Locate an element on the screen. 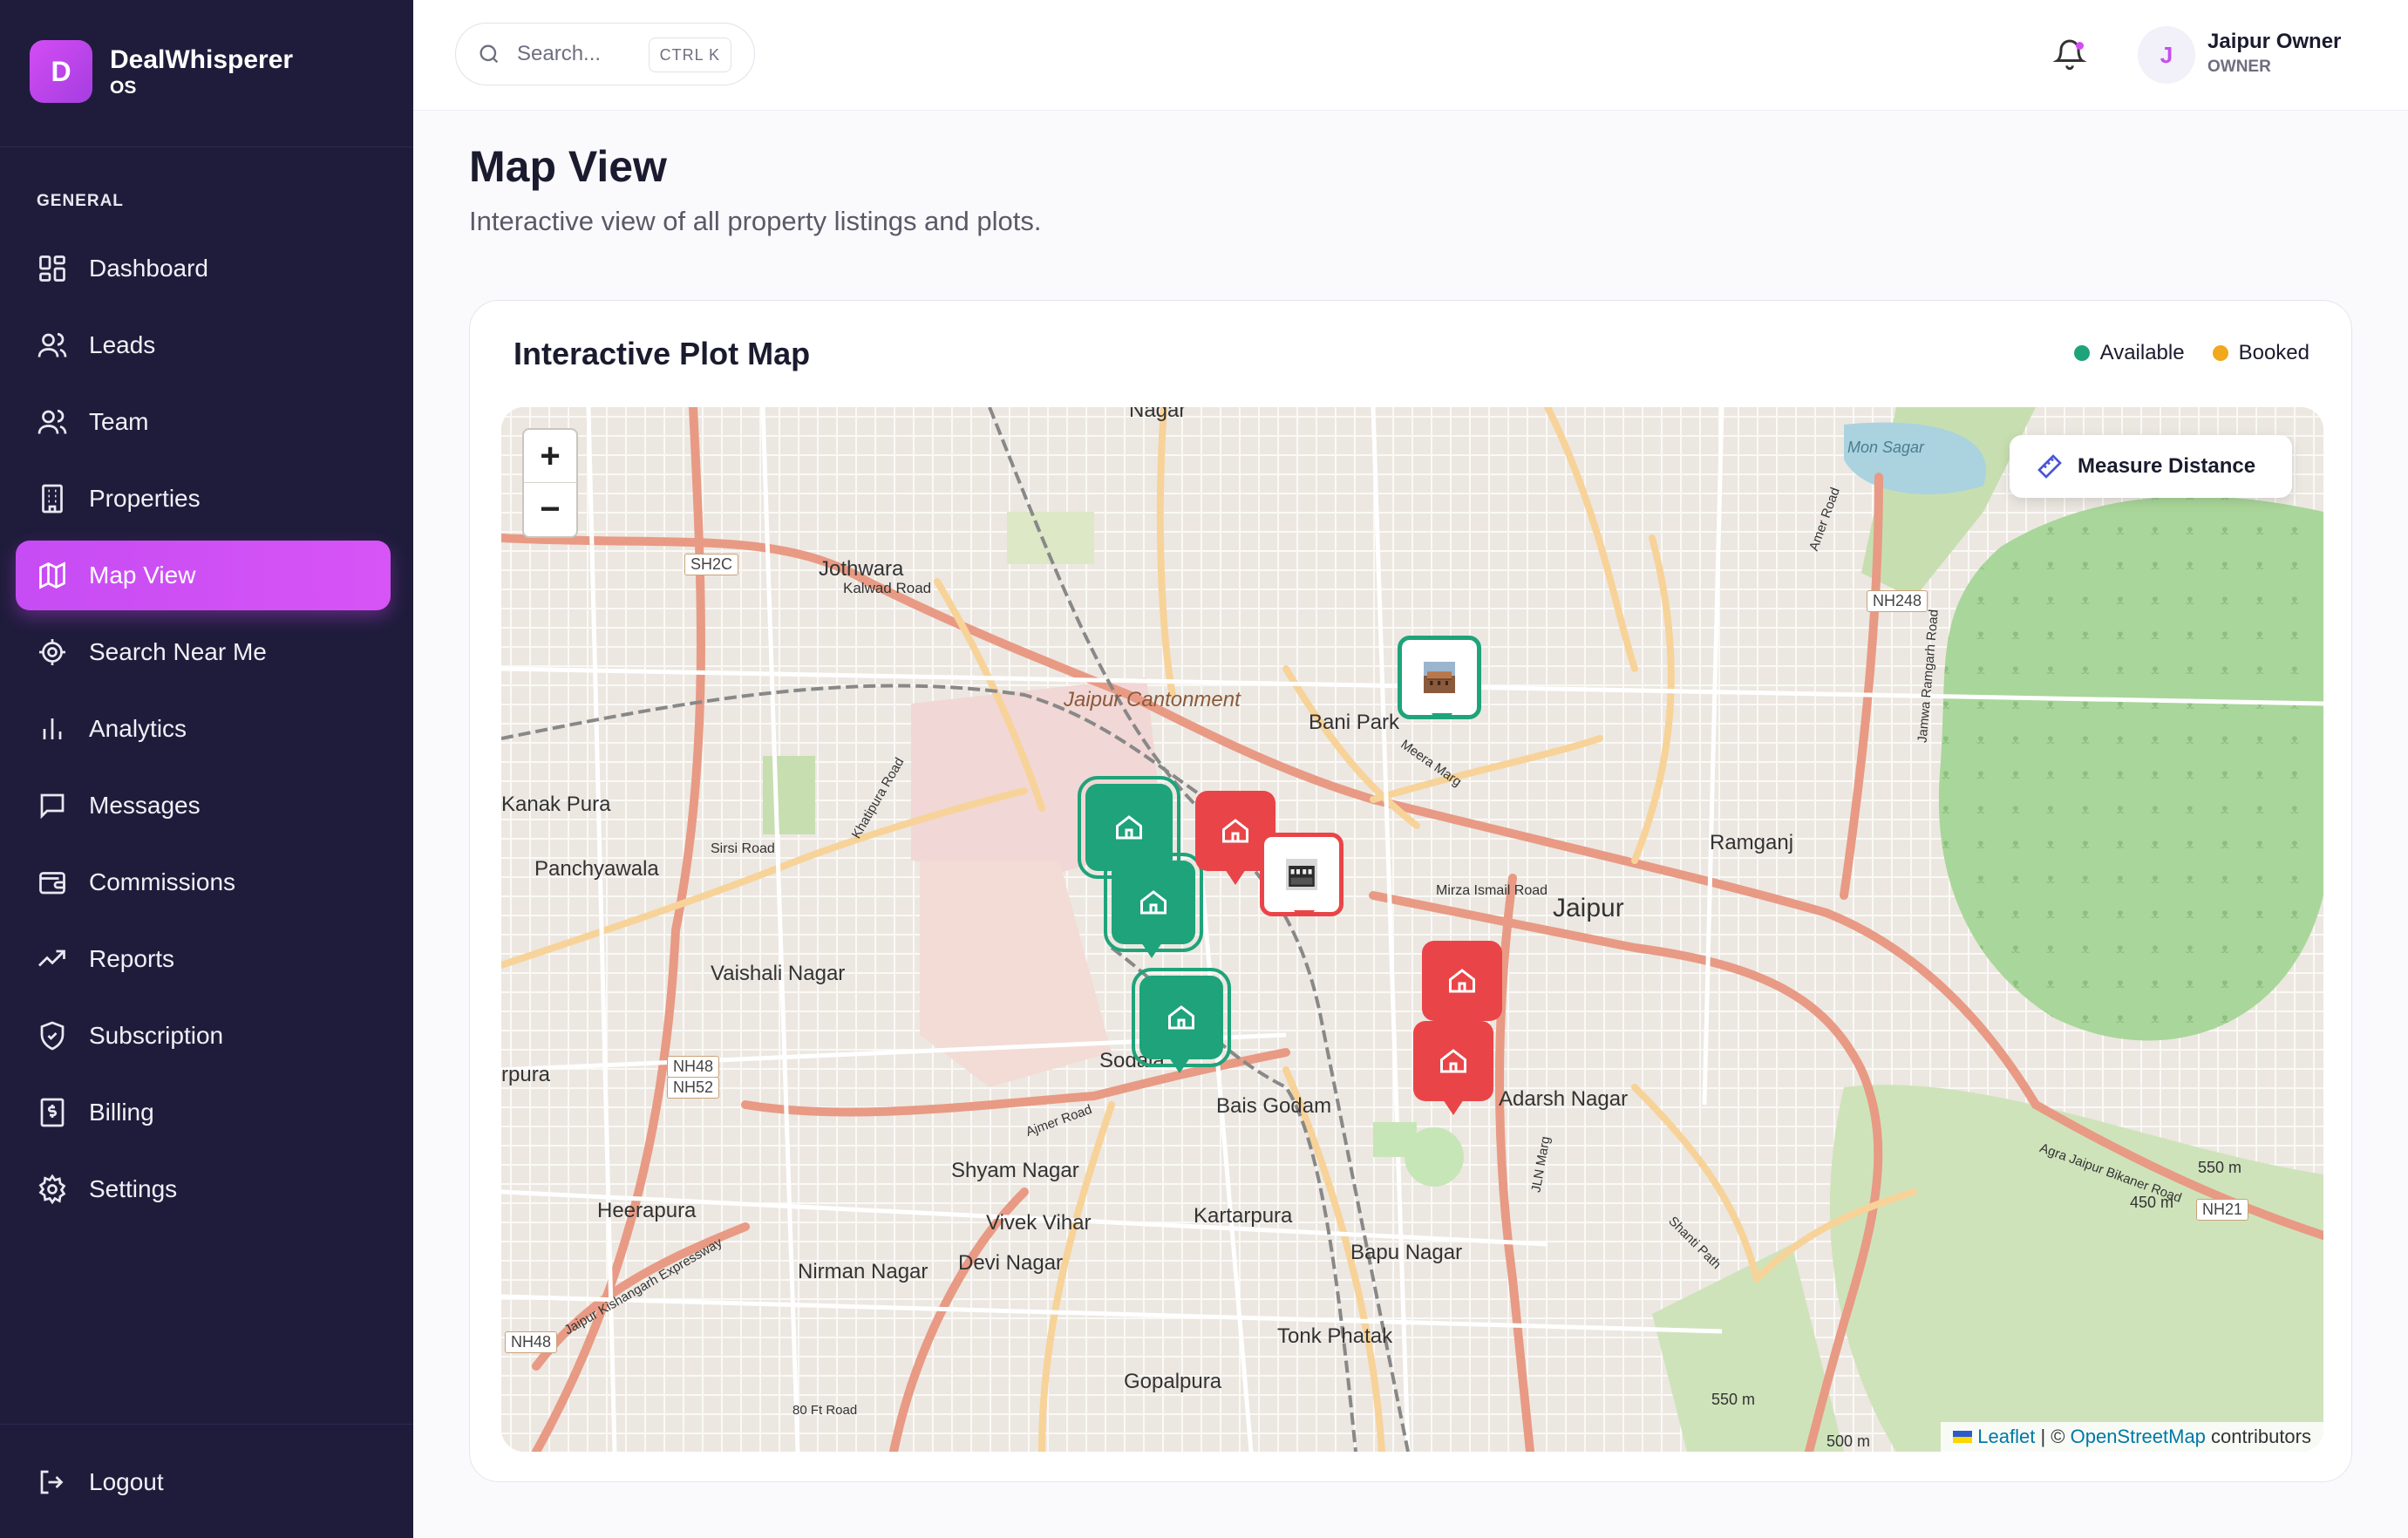 The width and height of the screenshot is (2408, 1538). sidebar-divider is located at coordinates (207, 1424).